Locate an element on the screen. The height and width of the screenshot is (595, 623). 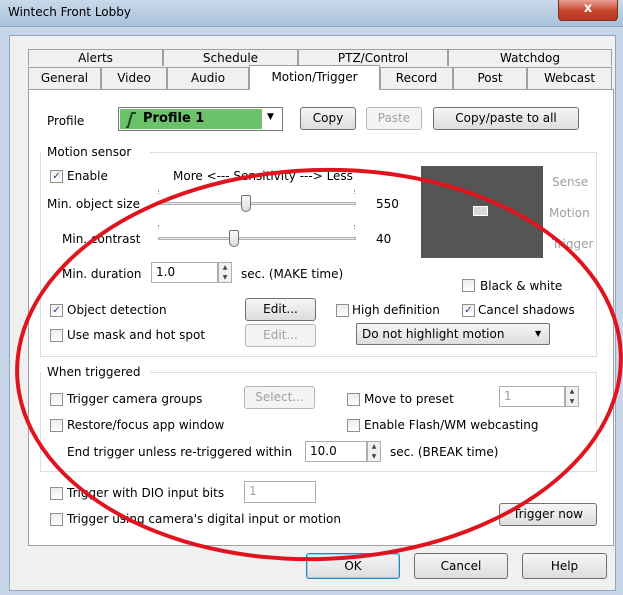
tab-record: Record is located at coordinates (416, 78).